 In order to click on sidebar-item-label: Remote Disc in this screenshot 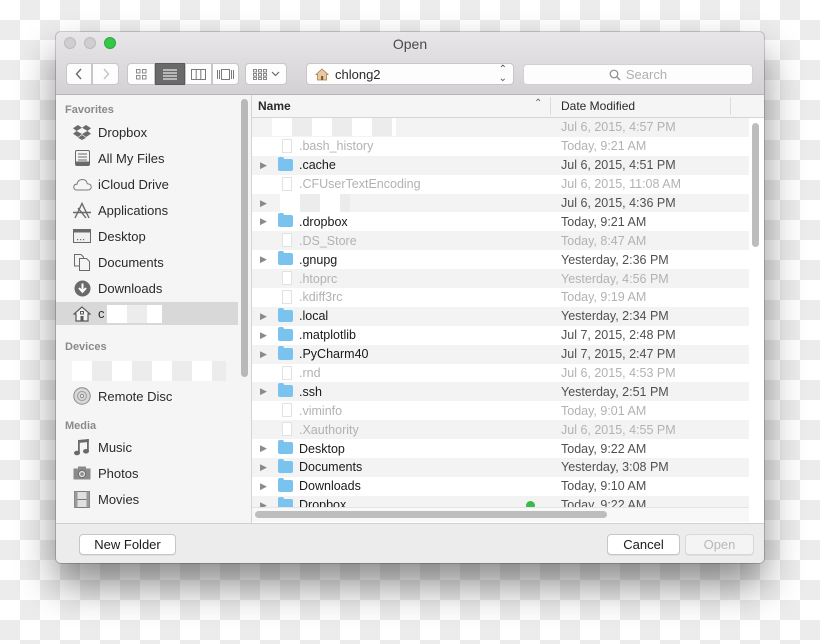, I will do `click(135, 396)`.